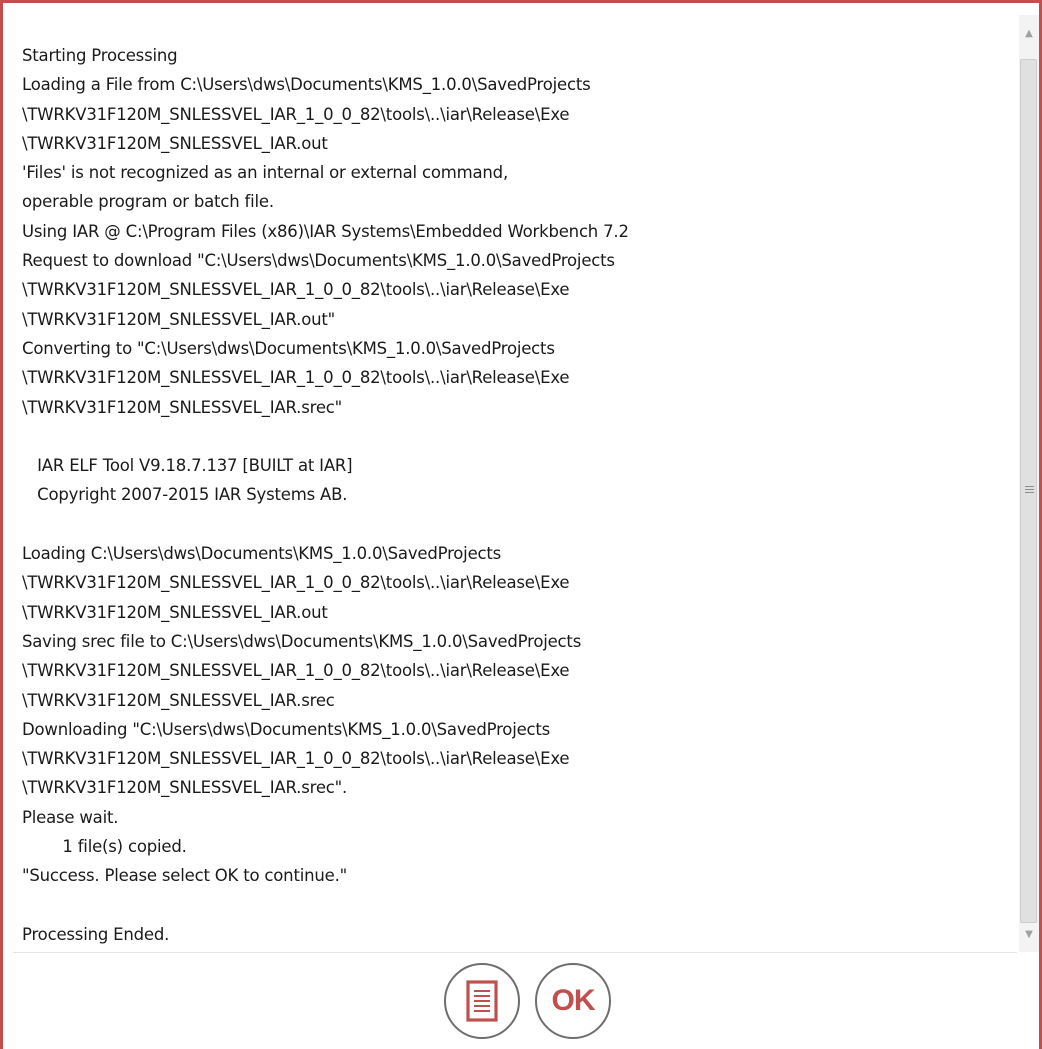  What do you see at coordinates (187, 466) in the screenshot?
I see `log-line: IAR ELF Tool V9.18.7.137 [BUILT at IAR]` at bounding box center [187, 466].